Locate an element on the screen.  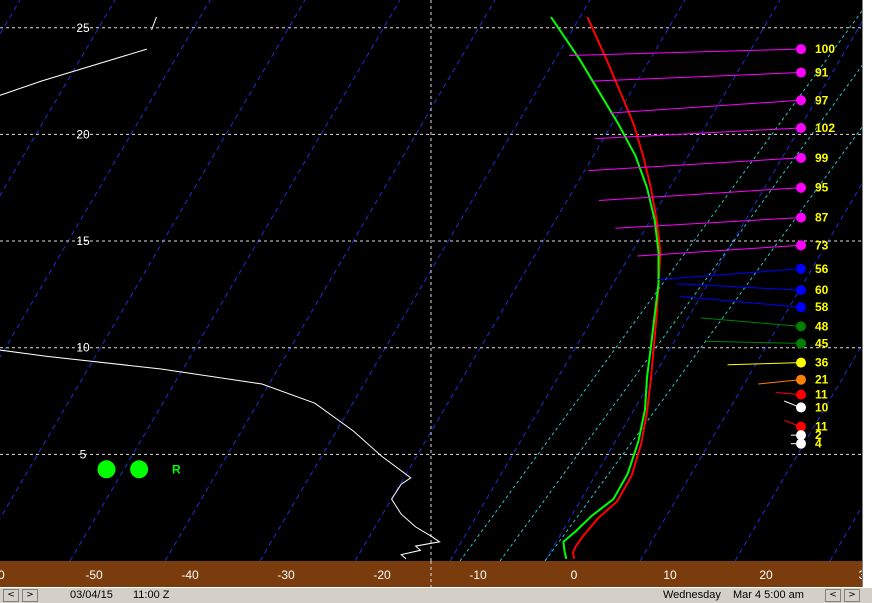
wind-speed-label: 97 is located at coordinates (822, 100).